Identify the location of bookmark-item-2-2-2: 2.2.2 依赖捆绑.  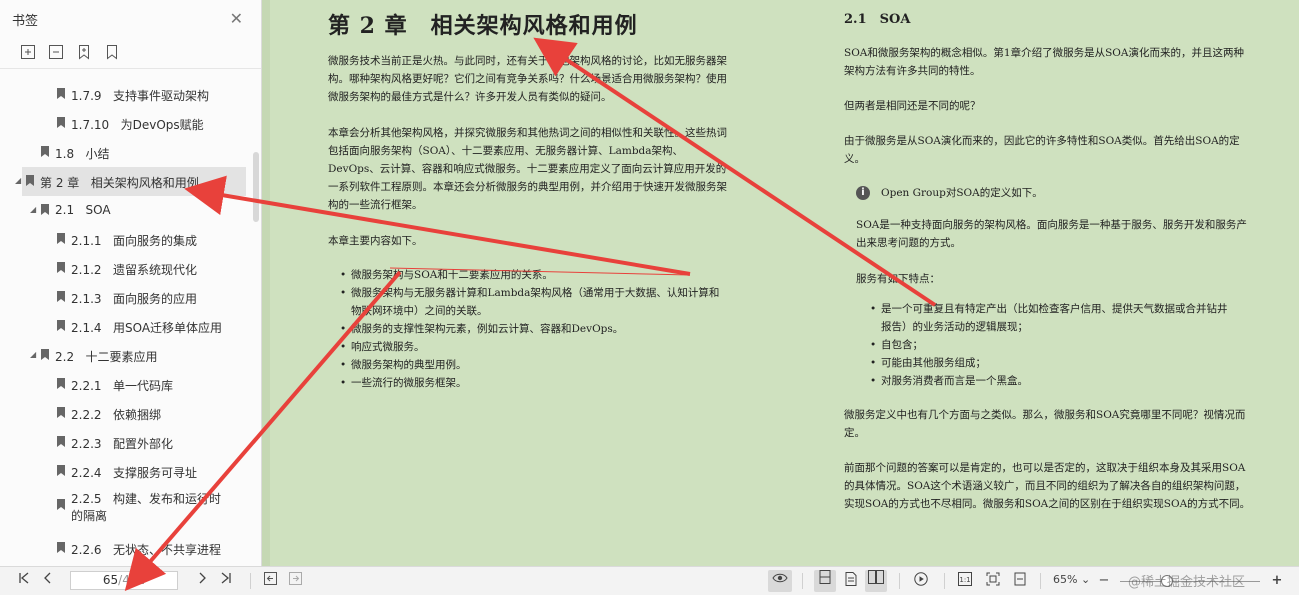
(125, 413).